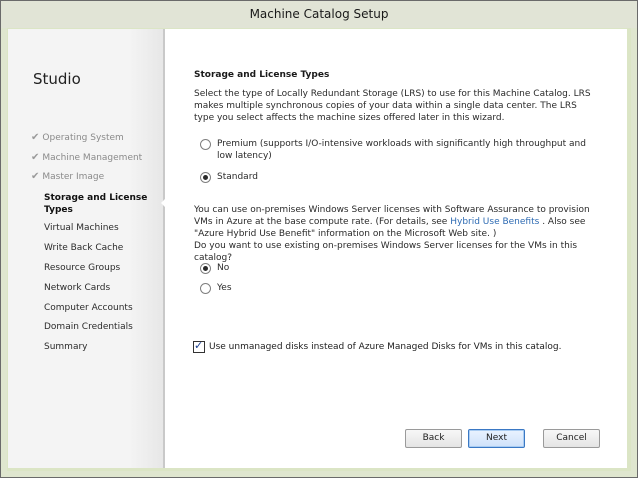 This screenshot has width=638, height=478. Describe the element at coordinates (96, 204) in the screenshot. I see `step-storage-and-license-types: Storage and License Types` at that location.